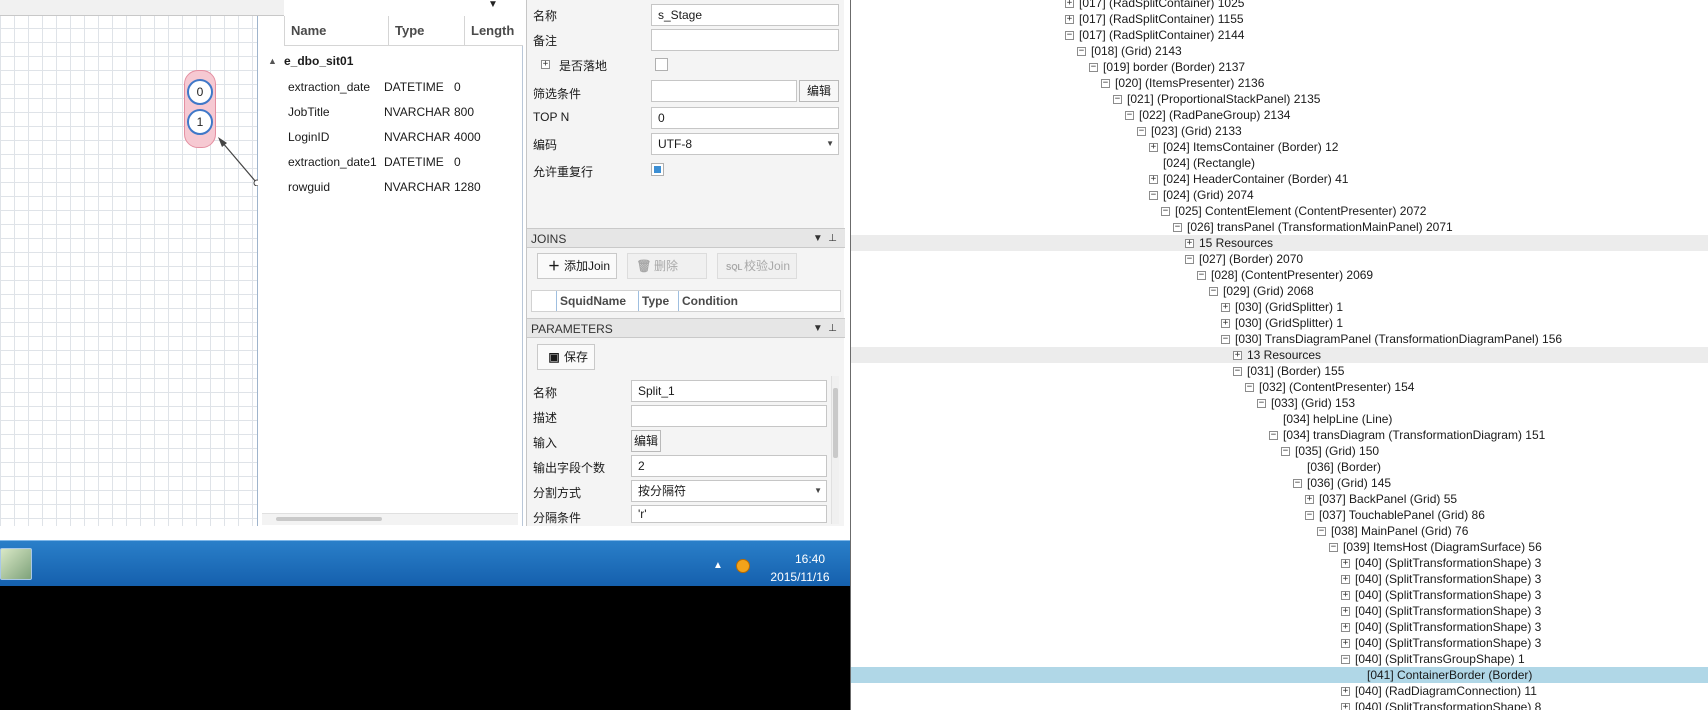 Image resolution: width=1708 pixels, height=710 pixels. I want to click on split-node-1: 1, so click(200, 122).